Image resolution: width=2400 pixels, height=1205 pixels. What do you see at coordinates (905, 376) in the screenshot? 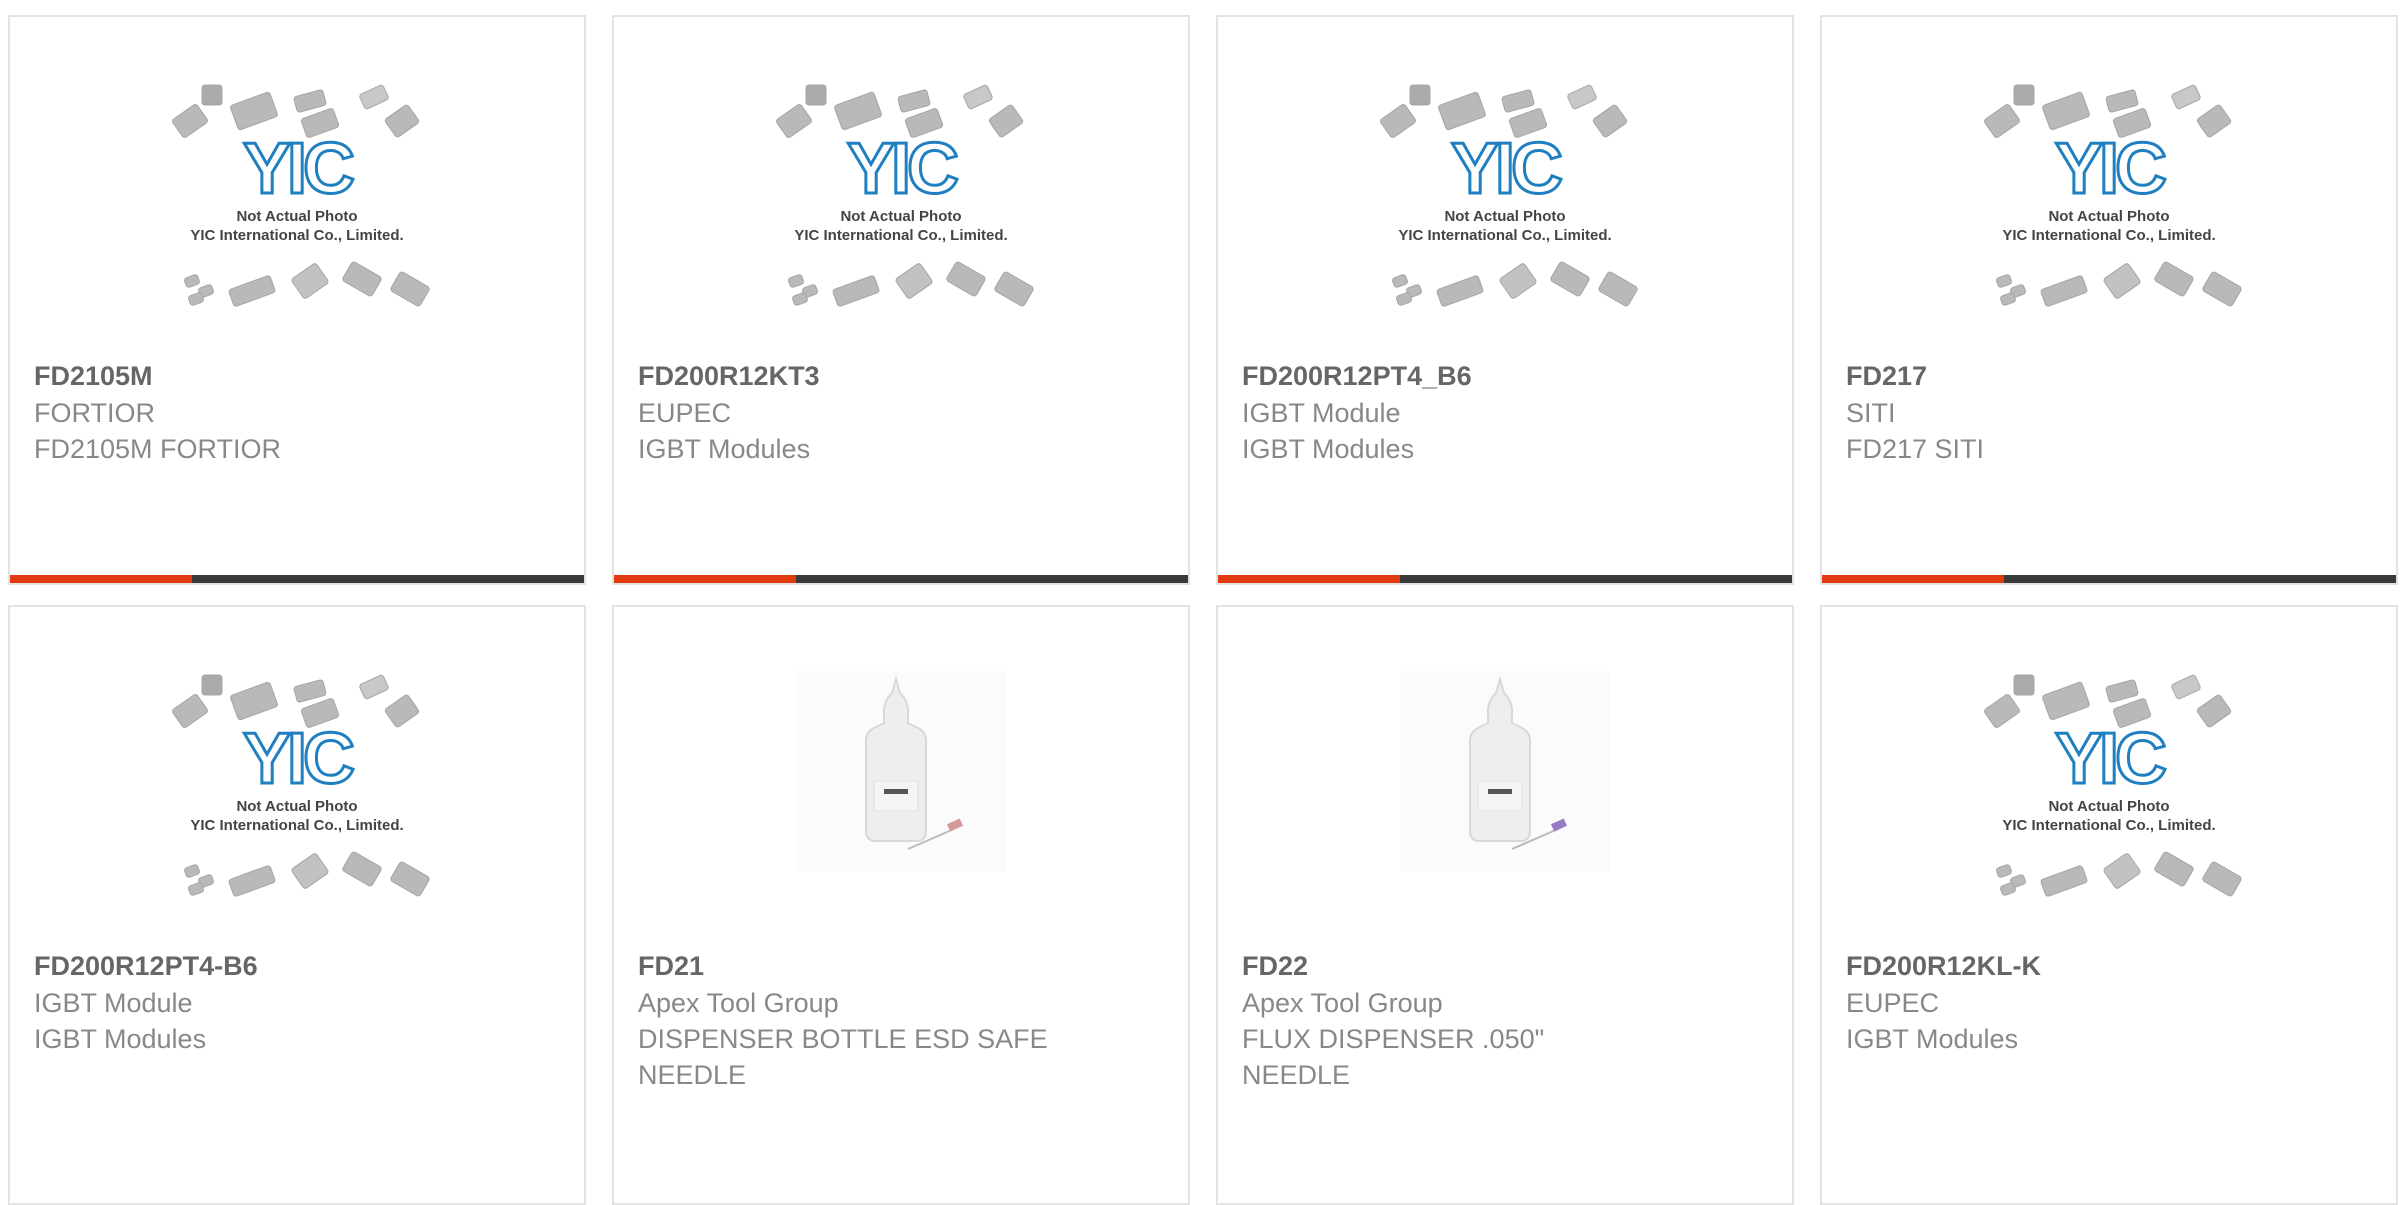
I see `part-number: FD200R12KT3` at bounding box center [905, 376].